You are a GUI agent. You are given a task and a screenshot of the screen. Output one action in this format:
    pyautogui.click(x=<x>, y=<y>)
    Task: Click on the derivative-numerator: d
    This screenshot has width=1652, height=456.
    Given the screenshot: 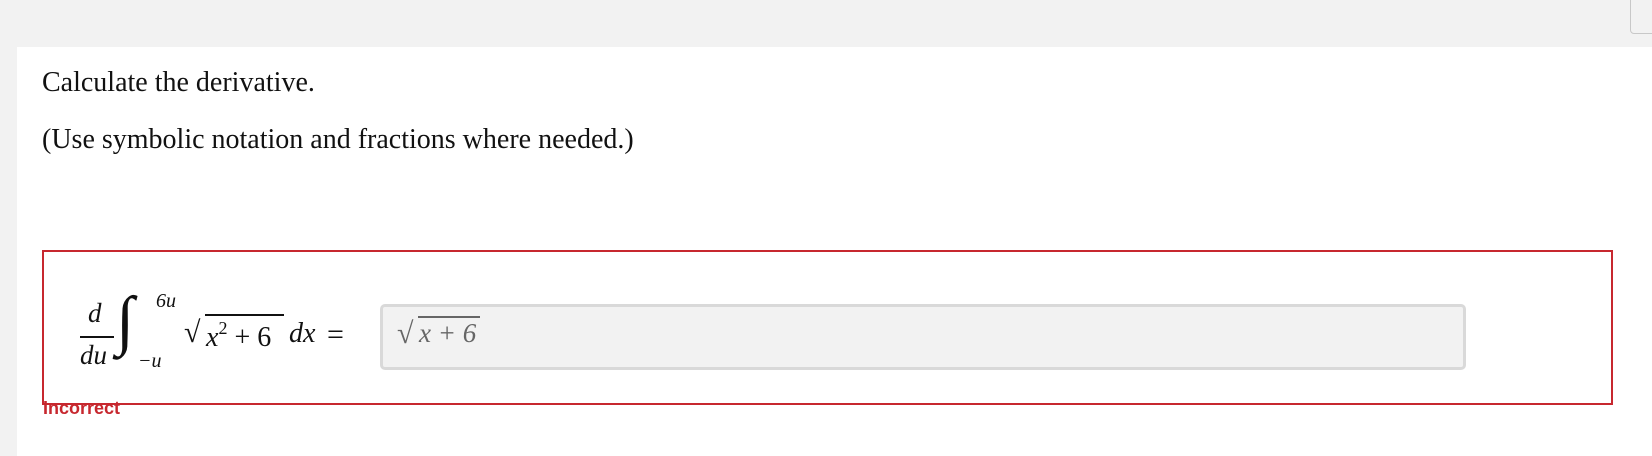 What is the action you would take?
    pyautogui.click(x=95, y=313)
    